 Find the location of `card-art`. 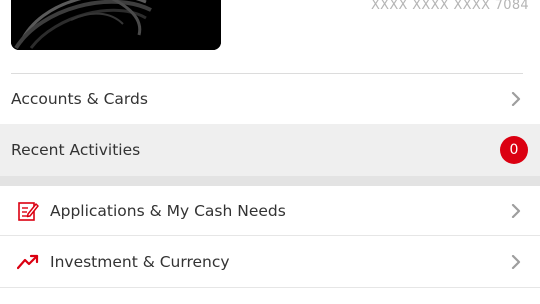

card-art is located at coordinates (116, 25).